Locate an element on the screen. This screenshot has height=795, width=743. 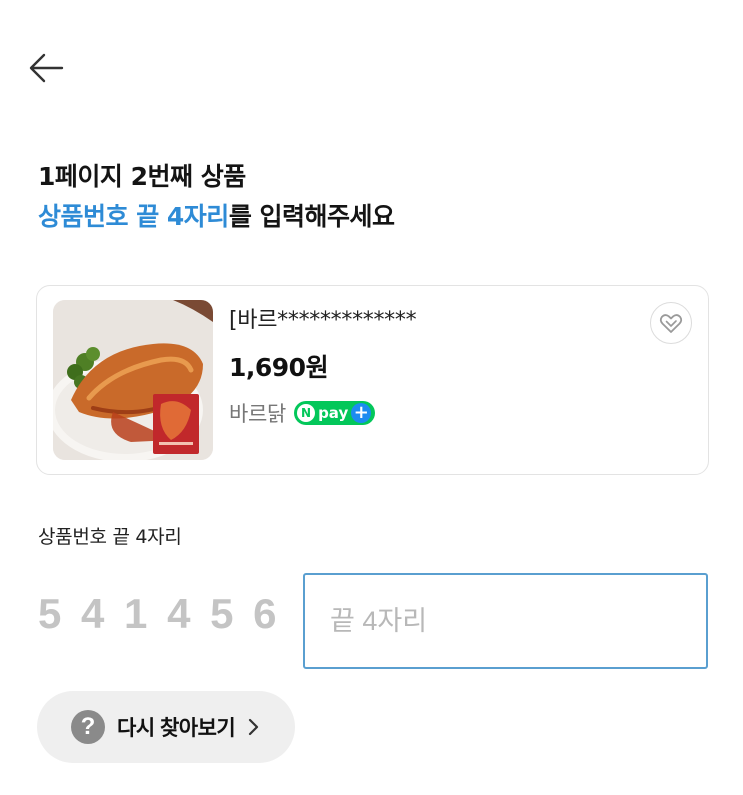
heart-icon is located at coordinates (671, 323).